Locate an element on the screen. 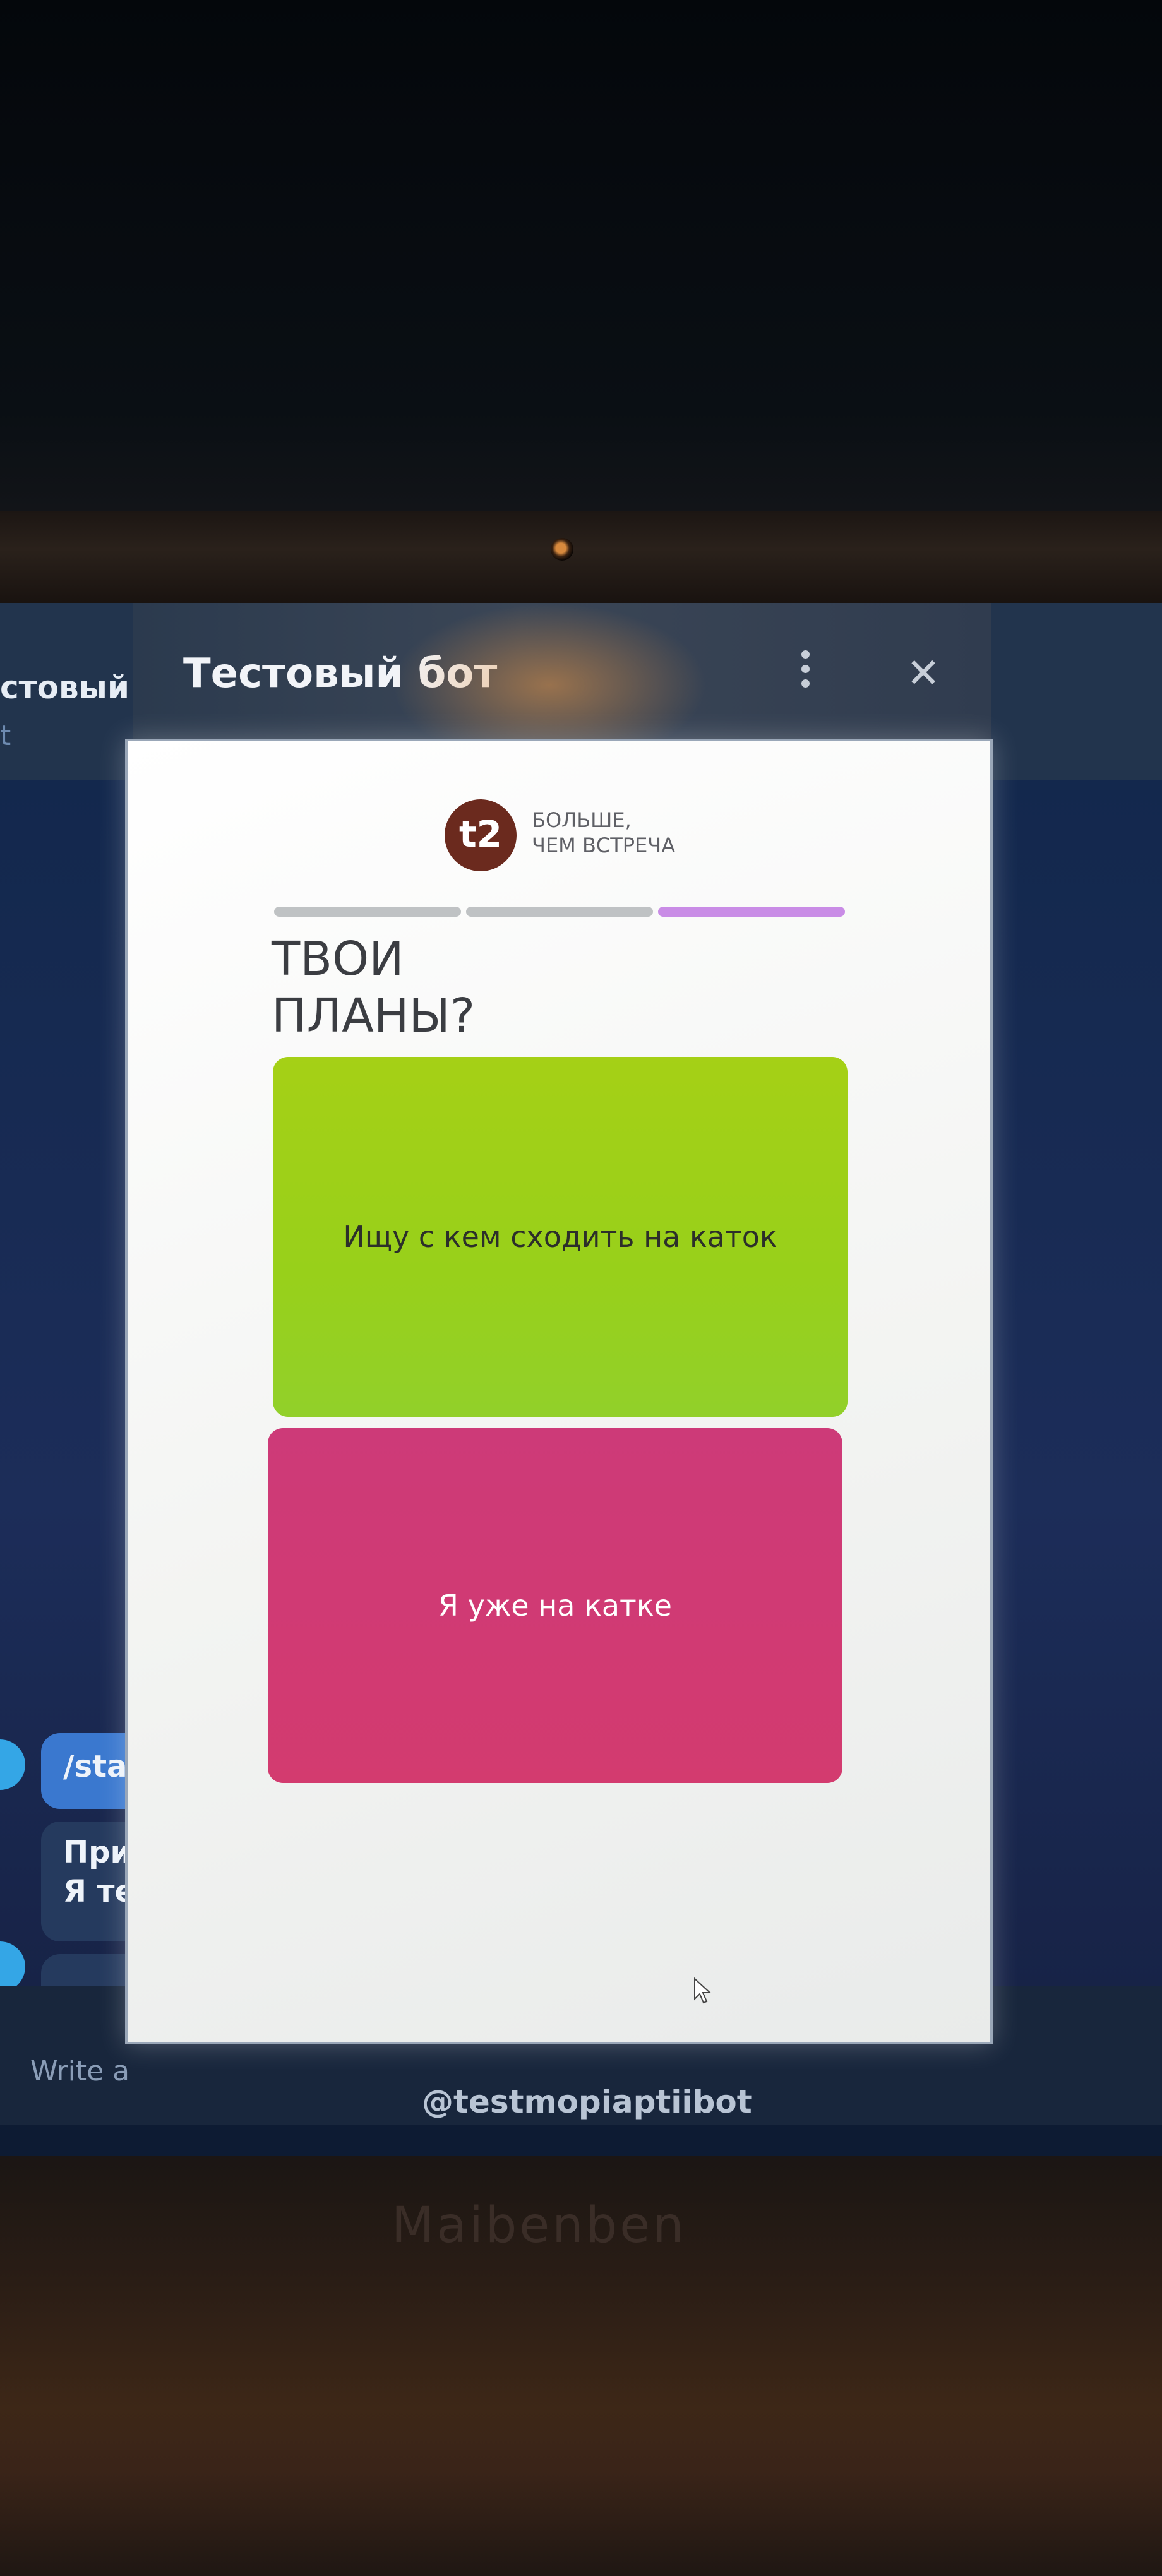 The height and width of the screenshot is (2576, 1162). step-progress is located at coordinates (559, 912).